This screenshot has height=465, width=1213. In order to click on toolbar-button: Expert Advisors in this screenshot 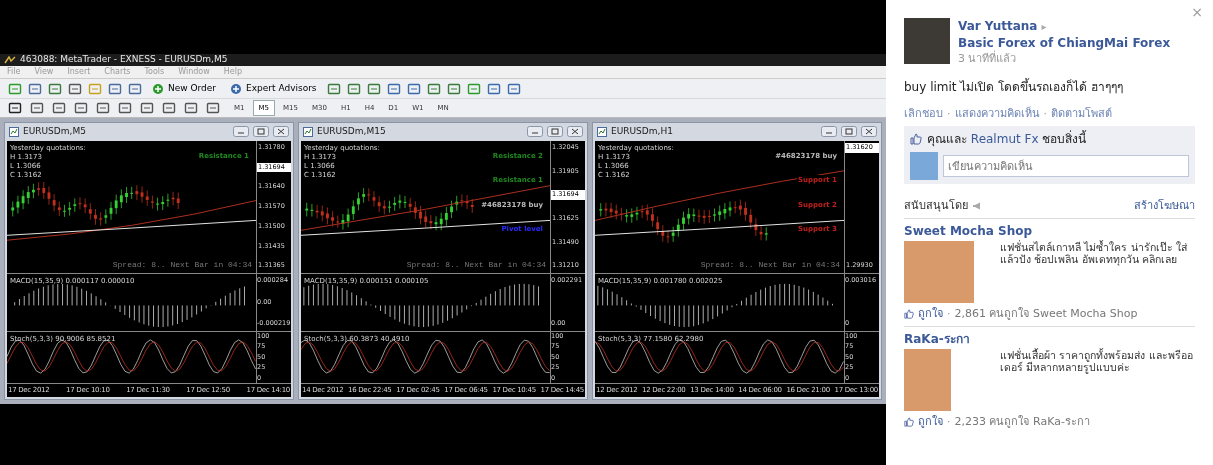, I will do `click(273, 88)`.